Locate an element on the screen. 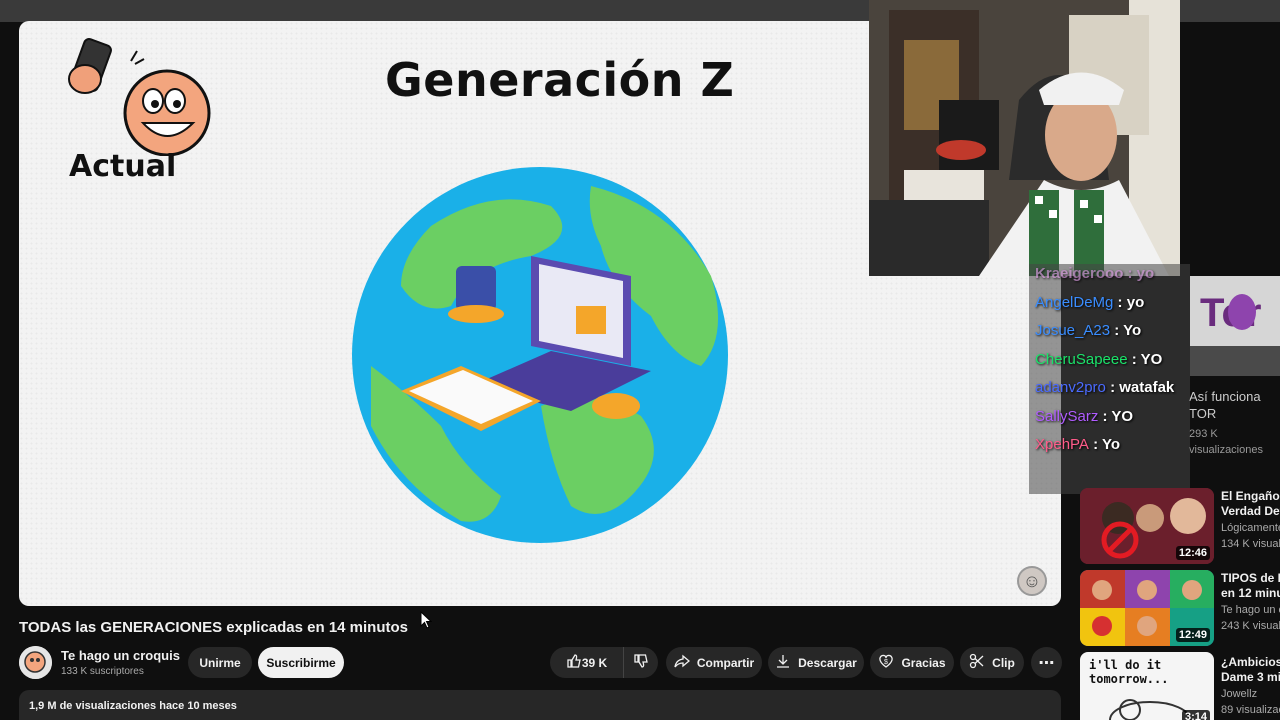 The height and width of the screenshot is (720, 1280). recommended-title-3: ¿Ambicios Dame 3 min is located at coordinates (1250, 670).